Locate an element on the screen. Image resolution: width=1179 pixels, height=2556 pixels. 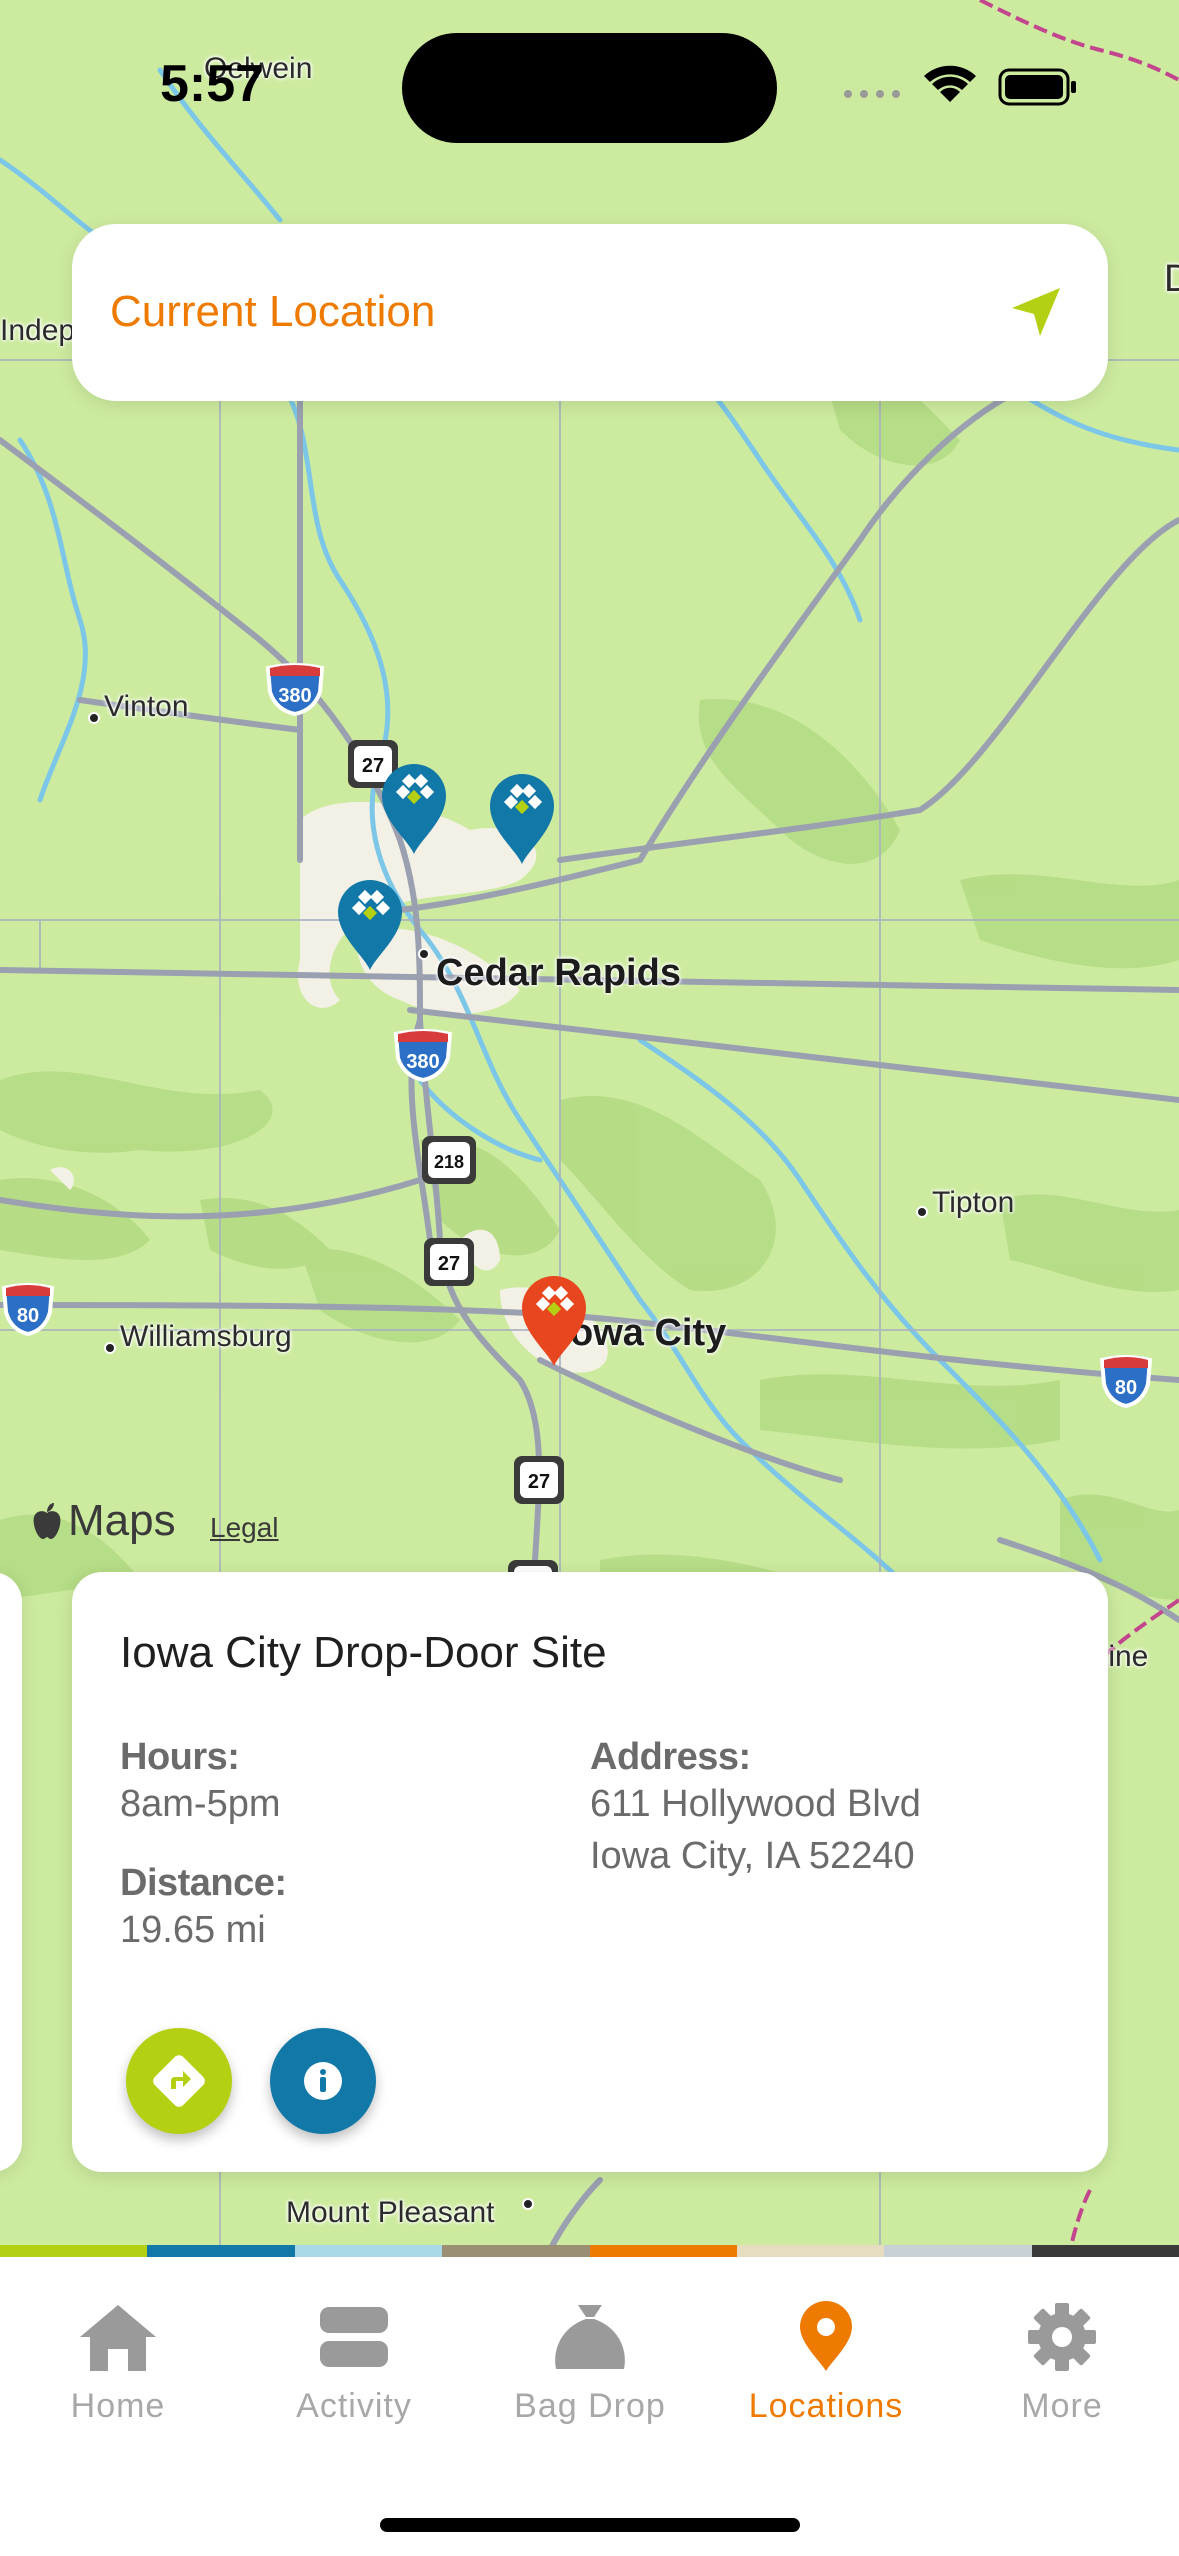
map-dot-williamsburg is located at coordinates (110, 1348).